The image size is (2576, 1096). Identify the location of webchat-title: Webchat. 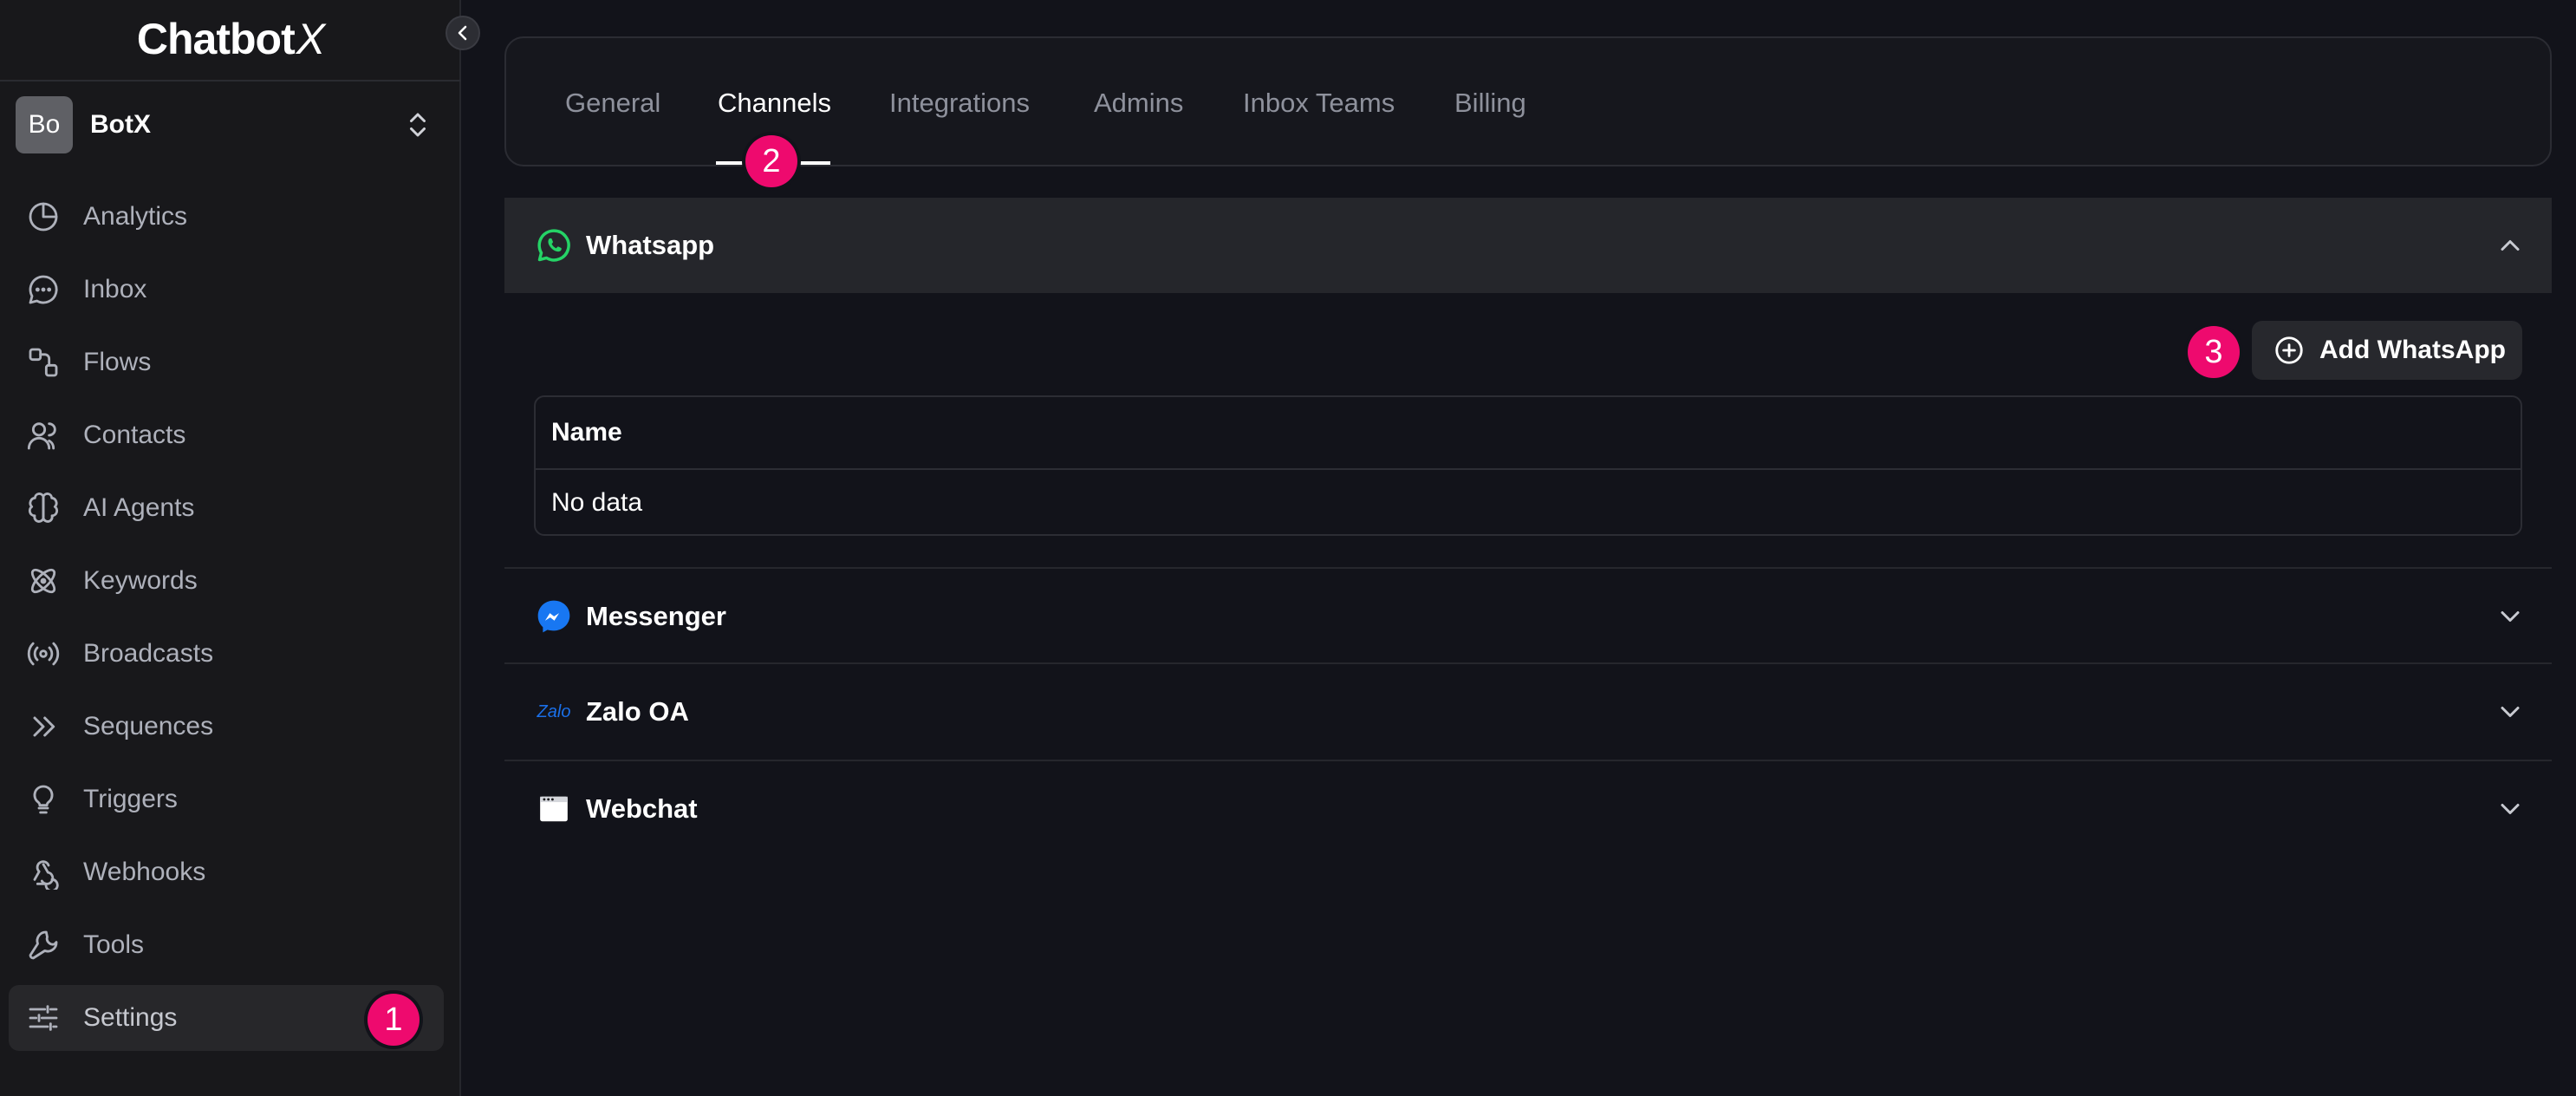
(642, 808).